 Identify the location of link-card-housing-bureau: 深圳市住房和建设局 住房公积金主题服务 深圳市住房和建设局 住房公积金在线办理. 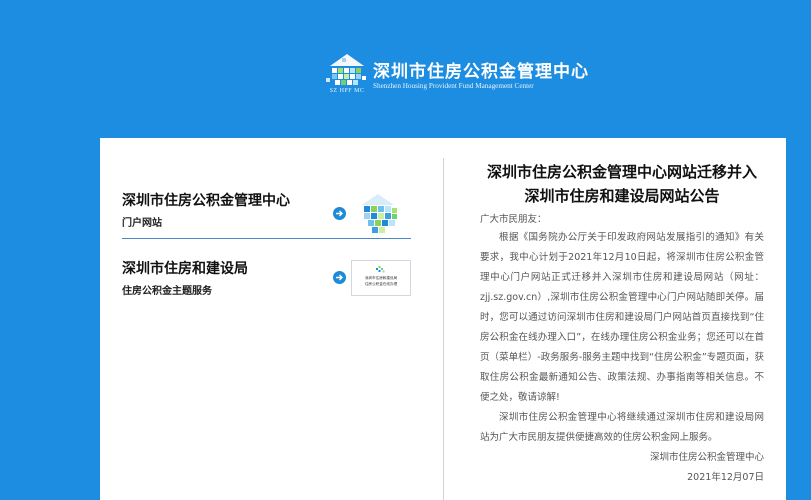
(266, 275).